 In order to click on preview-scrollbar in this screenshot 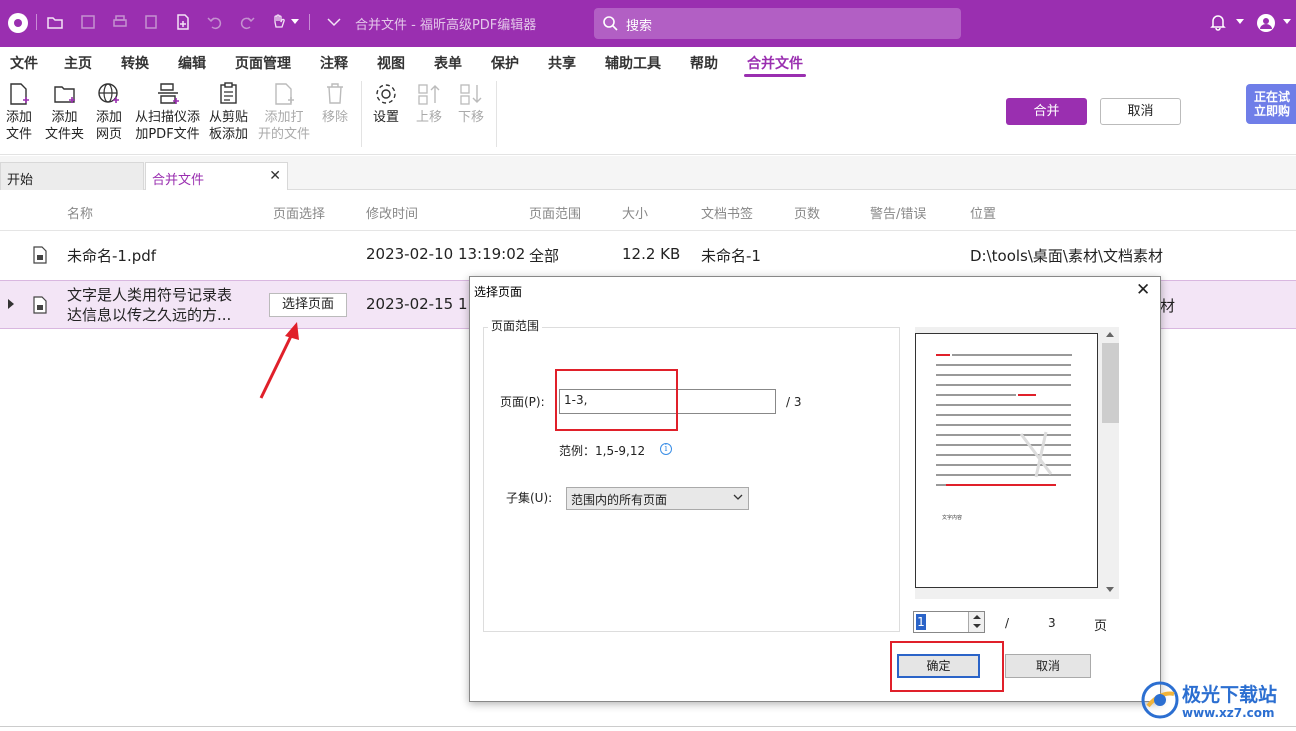, I will do `click(1110, 463)`.